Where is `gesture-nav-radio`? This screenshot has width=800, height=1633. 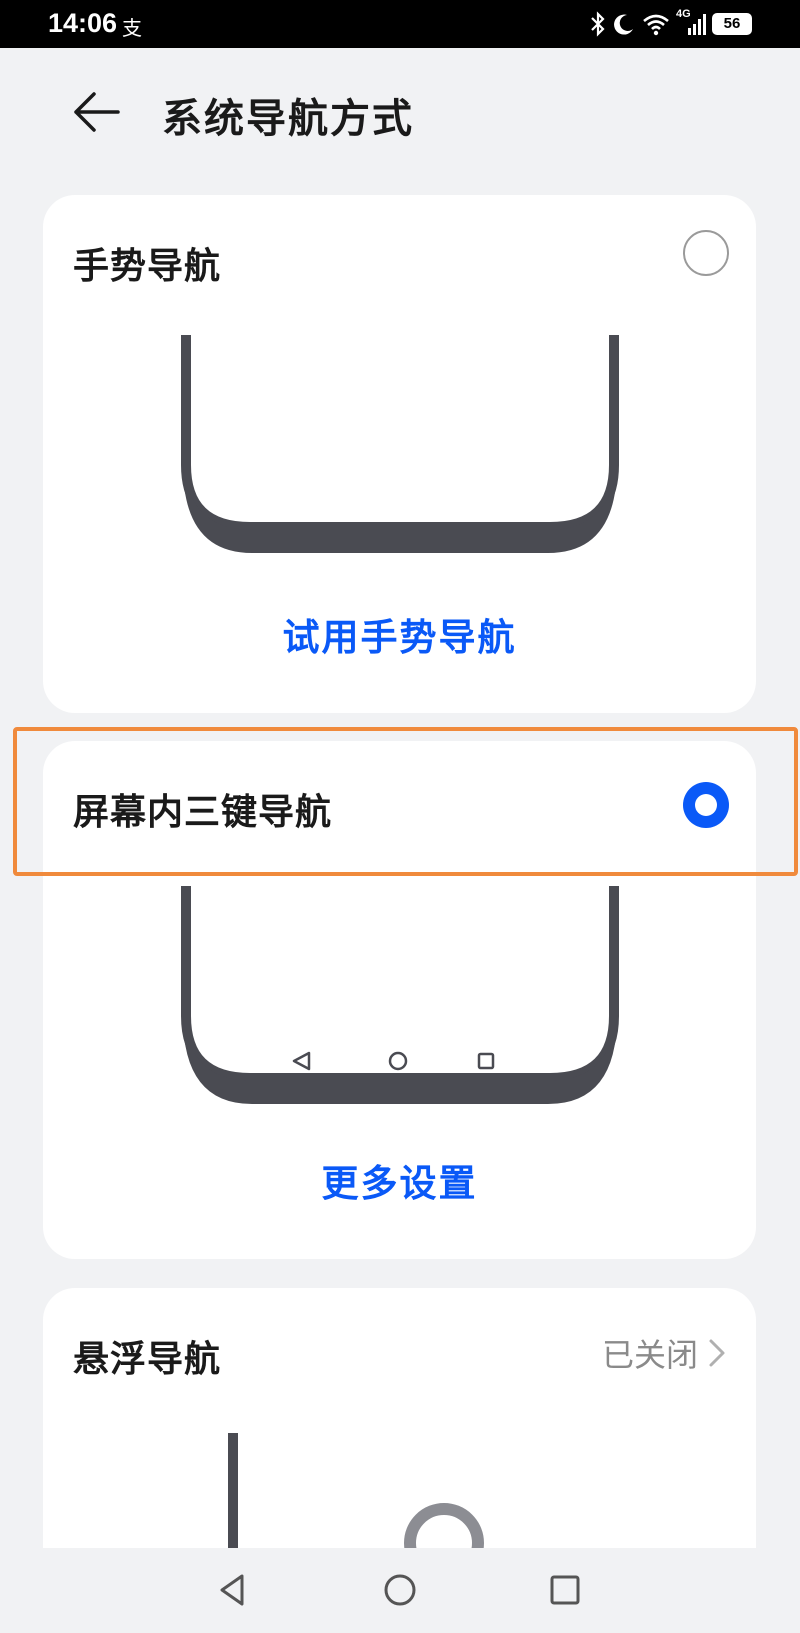 gesture-nav-radio is located at coordinates (706, 253).